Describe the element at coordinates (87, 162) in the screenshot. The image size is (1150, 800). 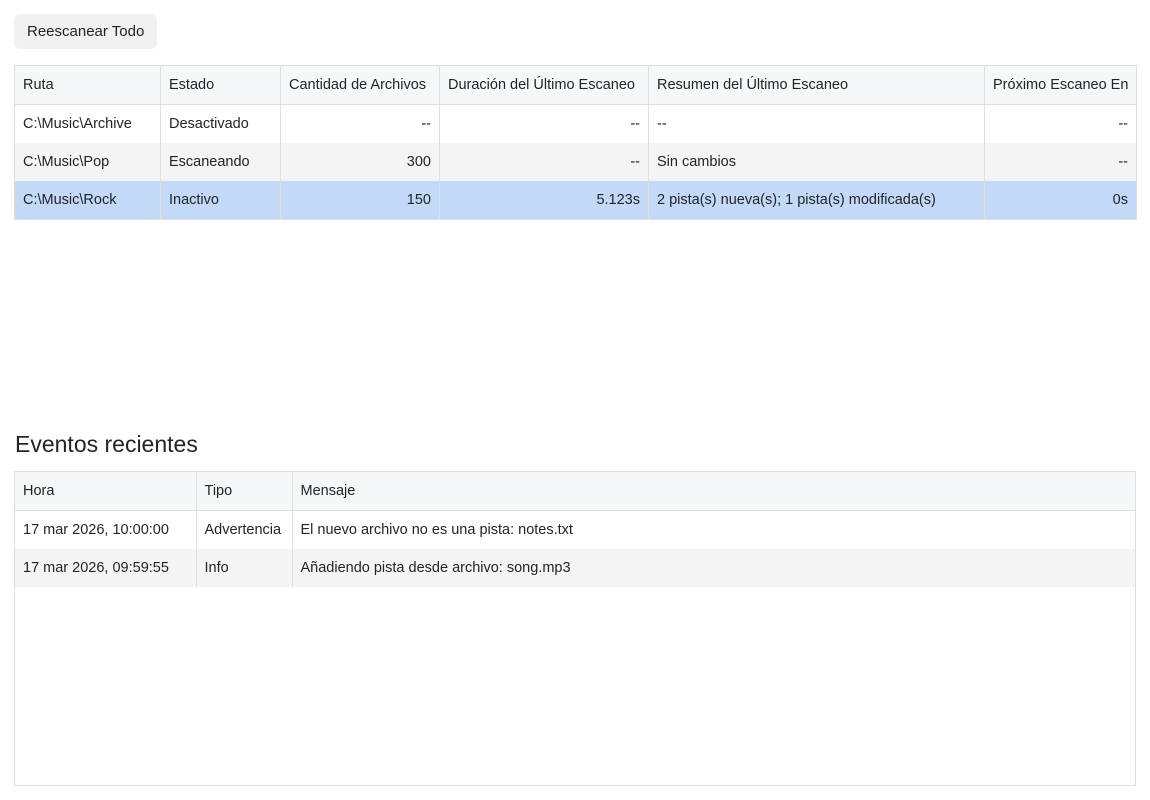
I see `folder-path: C:\Music\Pop` at that location.